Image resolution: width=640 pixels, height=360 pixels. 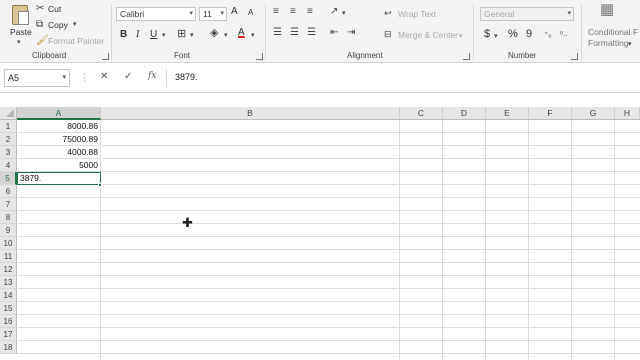 I want to click on font-name-select: Calibri ▾, so click(x=156, y=14).